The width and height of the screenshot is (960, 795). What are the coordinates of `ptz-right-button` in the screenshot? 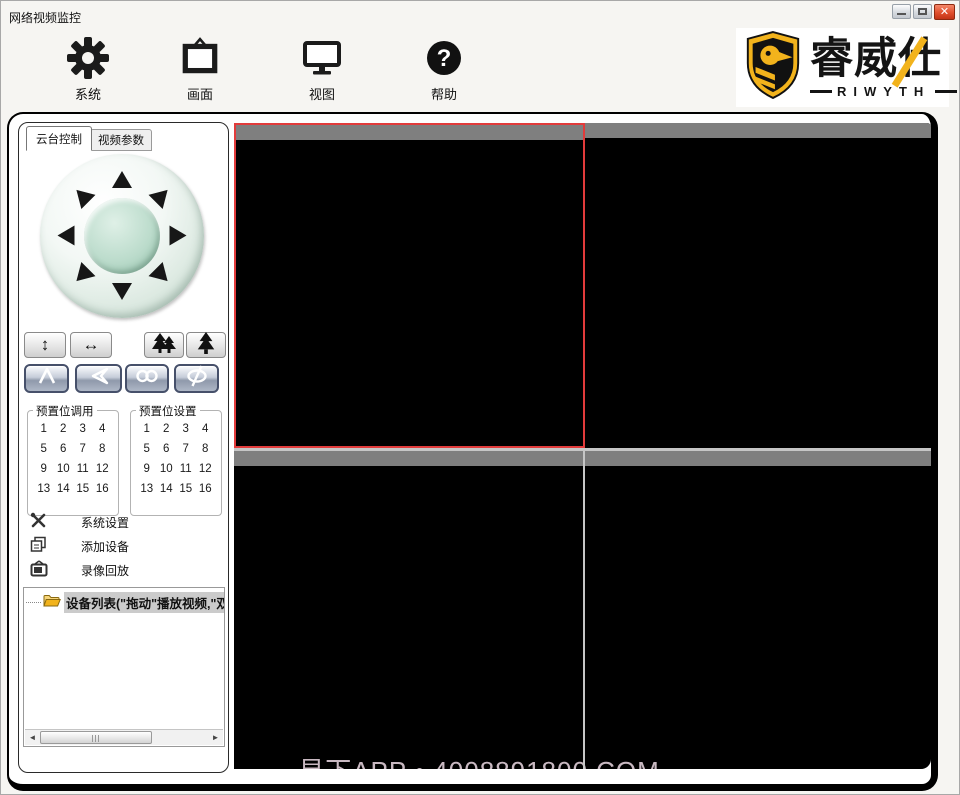 It's located at (178, 235).